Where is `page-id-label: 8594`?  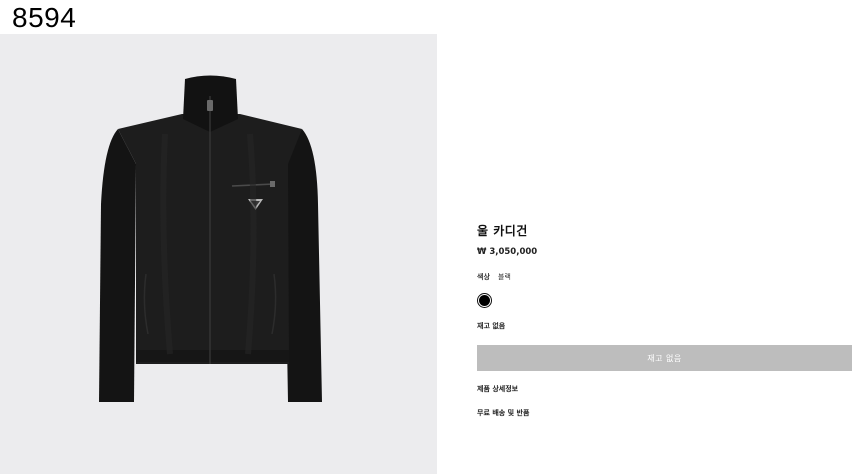
page-id-label: 8594 is located at coordinates (44, 17).